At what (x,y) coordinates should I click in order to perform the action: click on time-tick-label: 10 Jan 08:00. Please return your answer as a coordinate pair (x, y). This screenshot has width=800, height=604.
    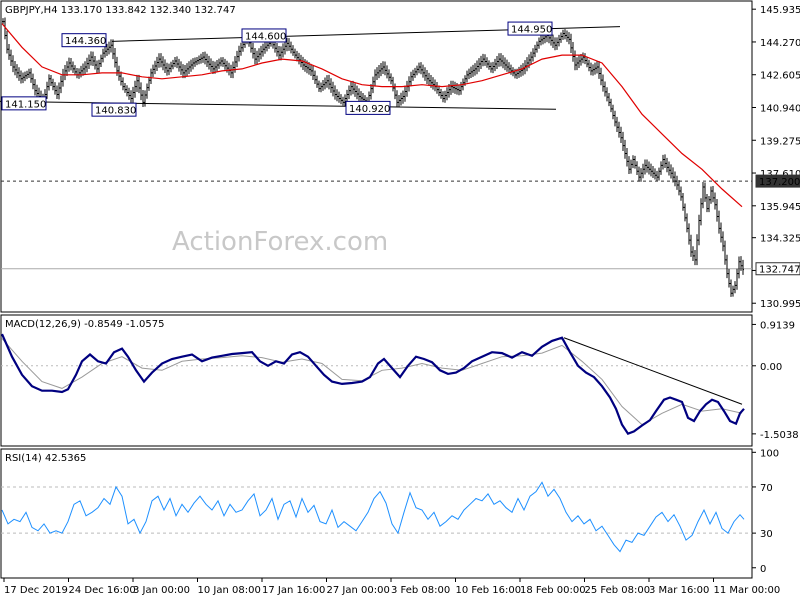
    Looking at the image, I should click on (229, 590).